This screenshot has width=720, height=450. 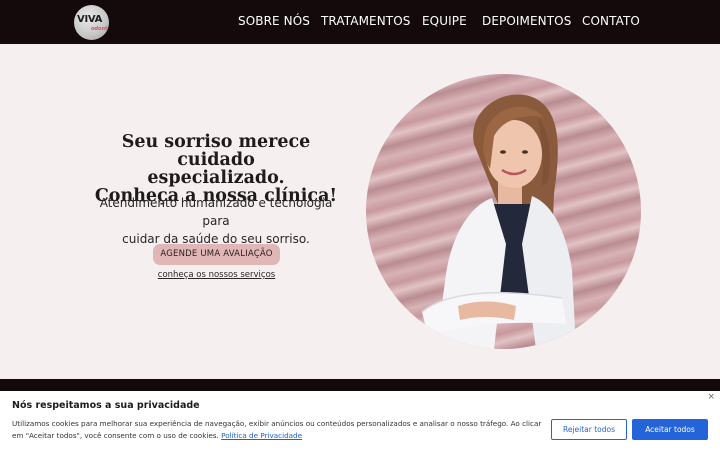 What do you see at coordinates (106, 405) in the screenshot?
I see `cookie-title: Nós respeitamos a sua privacidade` at bounding box center [106, 405].